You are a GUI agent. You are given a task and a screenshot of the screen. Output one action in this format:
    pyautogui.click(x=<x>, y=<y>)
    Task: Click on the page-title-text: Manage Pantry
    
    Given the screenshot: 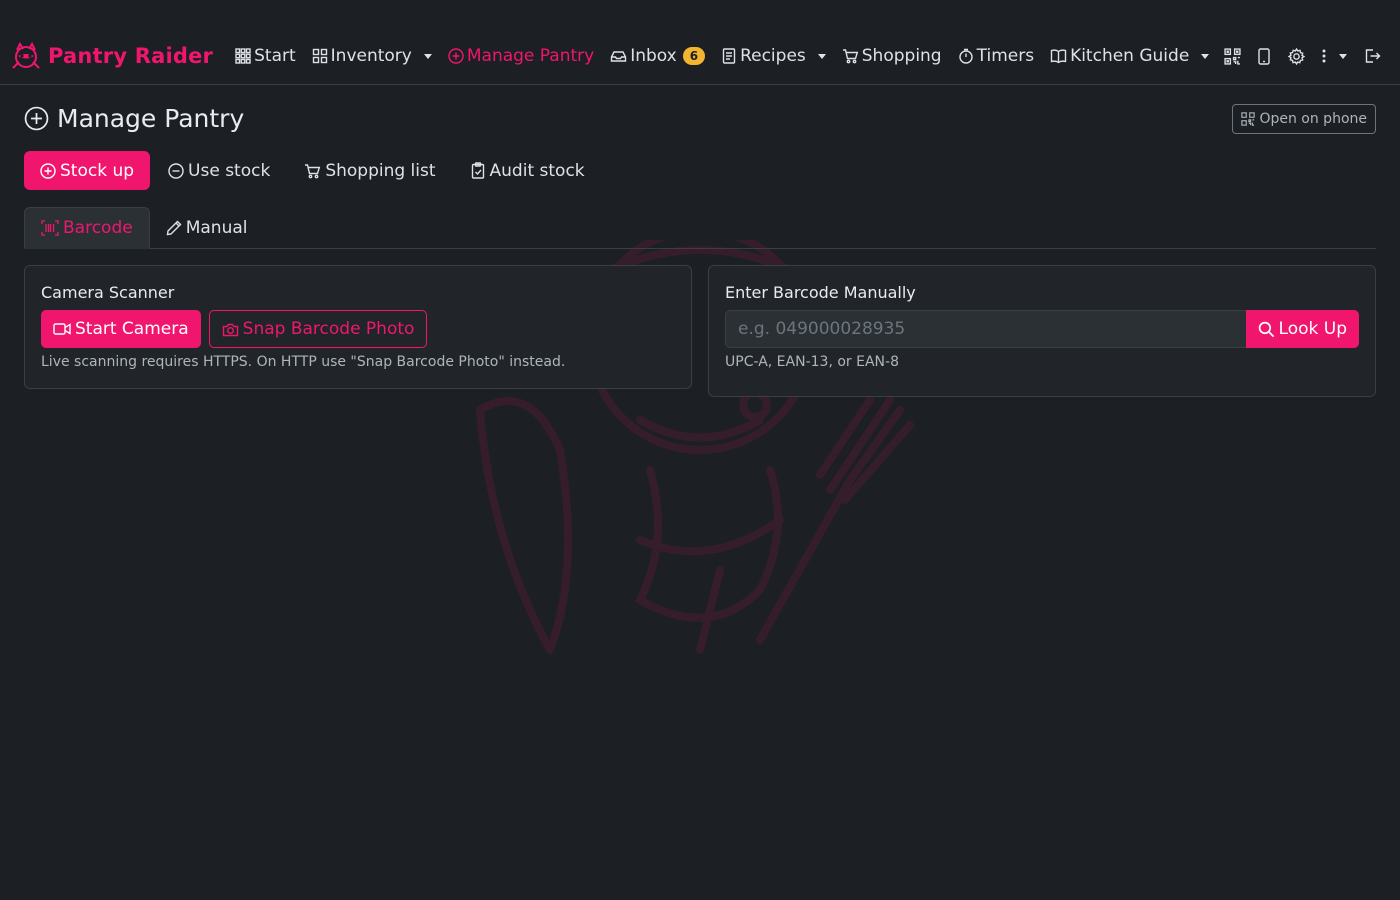 What is the action you would take?
    pyautogui.click(x=151, y=118)
    